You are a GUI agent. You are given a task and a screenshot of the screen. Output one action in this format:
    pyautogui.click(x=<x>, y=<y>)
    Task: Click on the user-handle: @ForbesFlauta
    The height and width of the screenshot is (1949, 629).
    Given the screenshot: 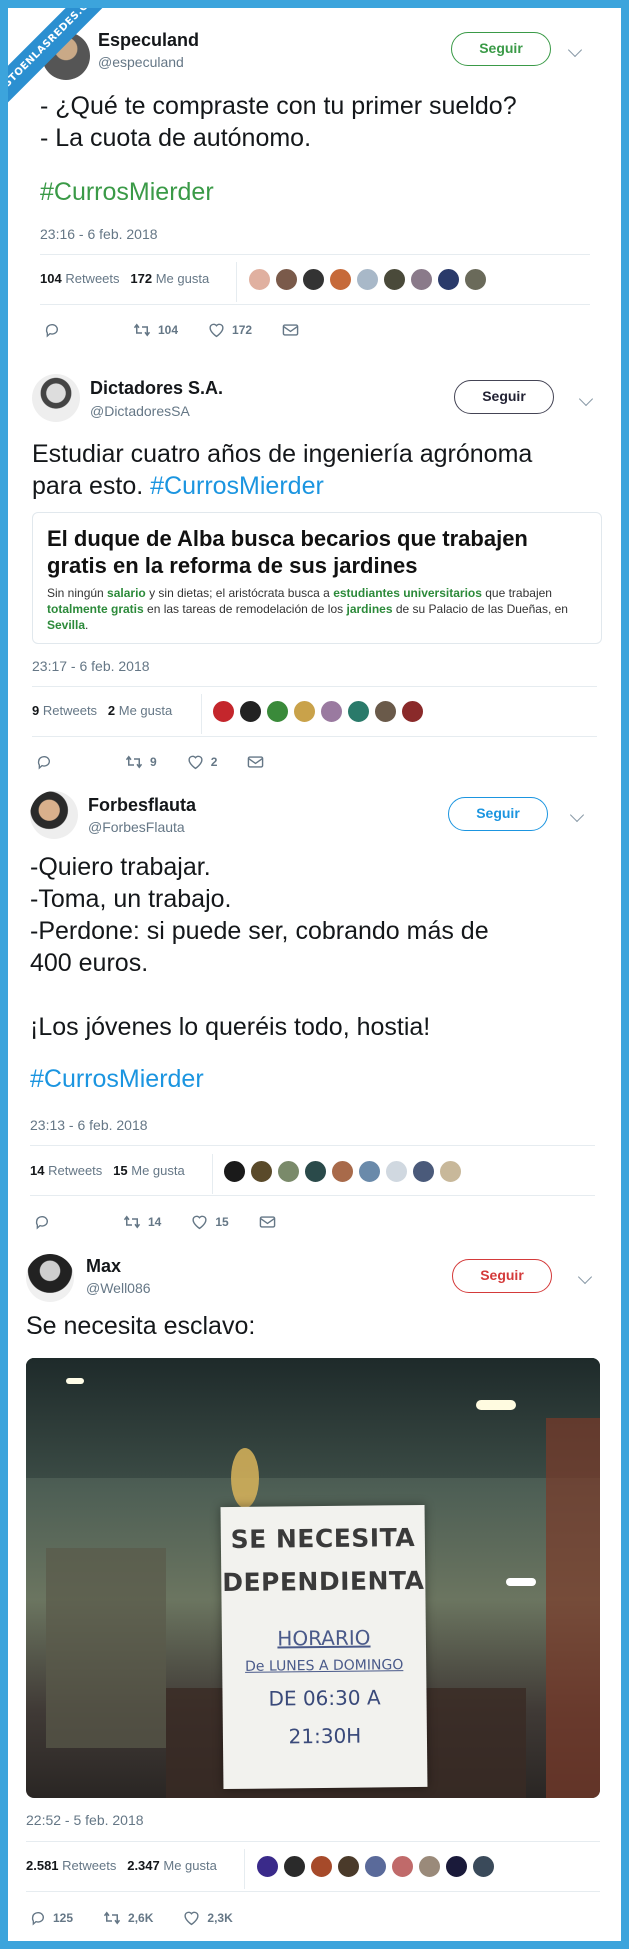 What is the action you would take?
    pyautogui.click(x=136, y=827)
    